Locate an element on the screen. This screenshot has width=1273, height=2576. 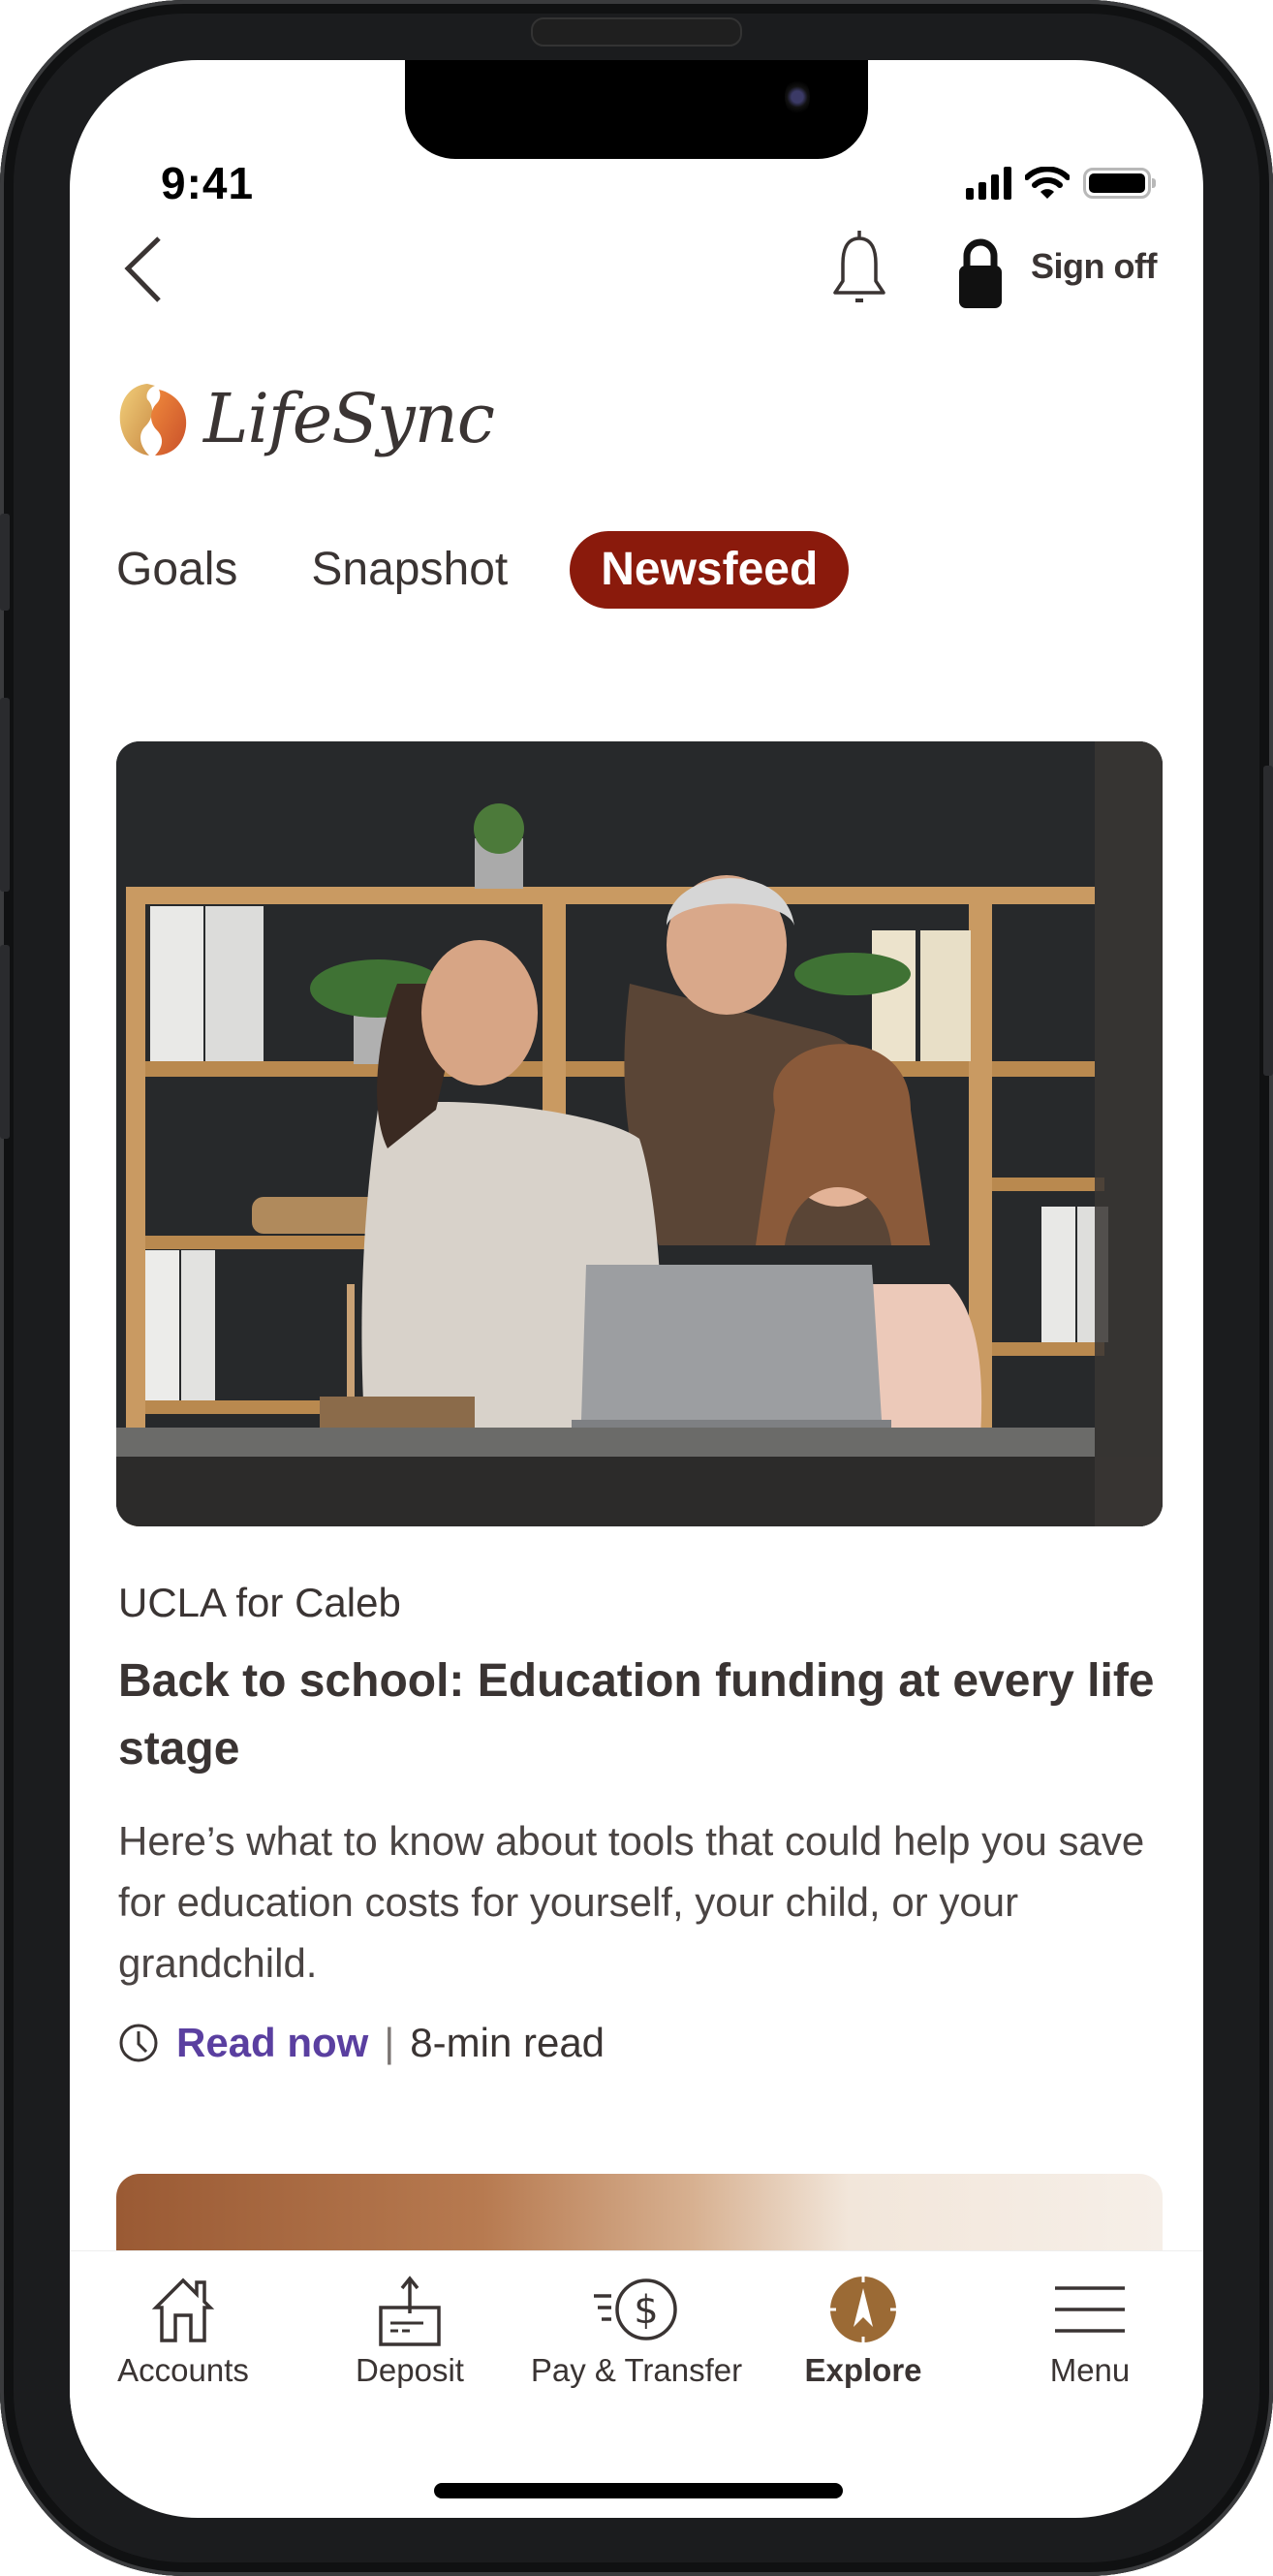
back-button is located at coordinates (145, 268).